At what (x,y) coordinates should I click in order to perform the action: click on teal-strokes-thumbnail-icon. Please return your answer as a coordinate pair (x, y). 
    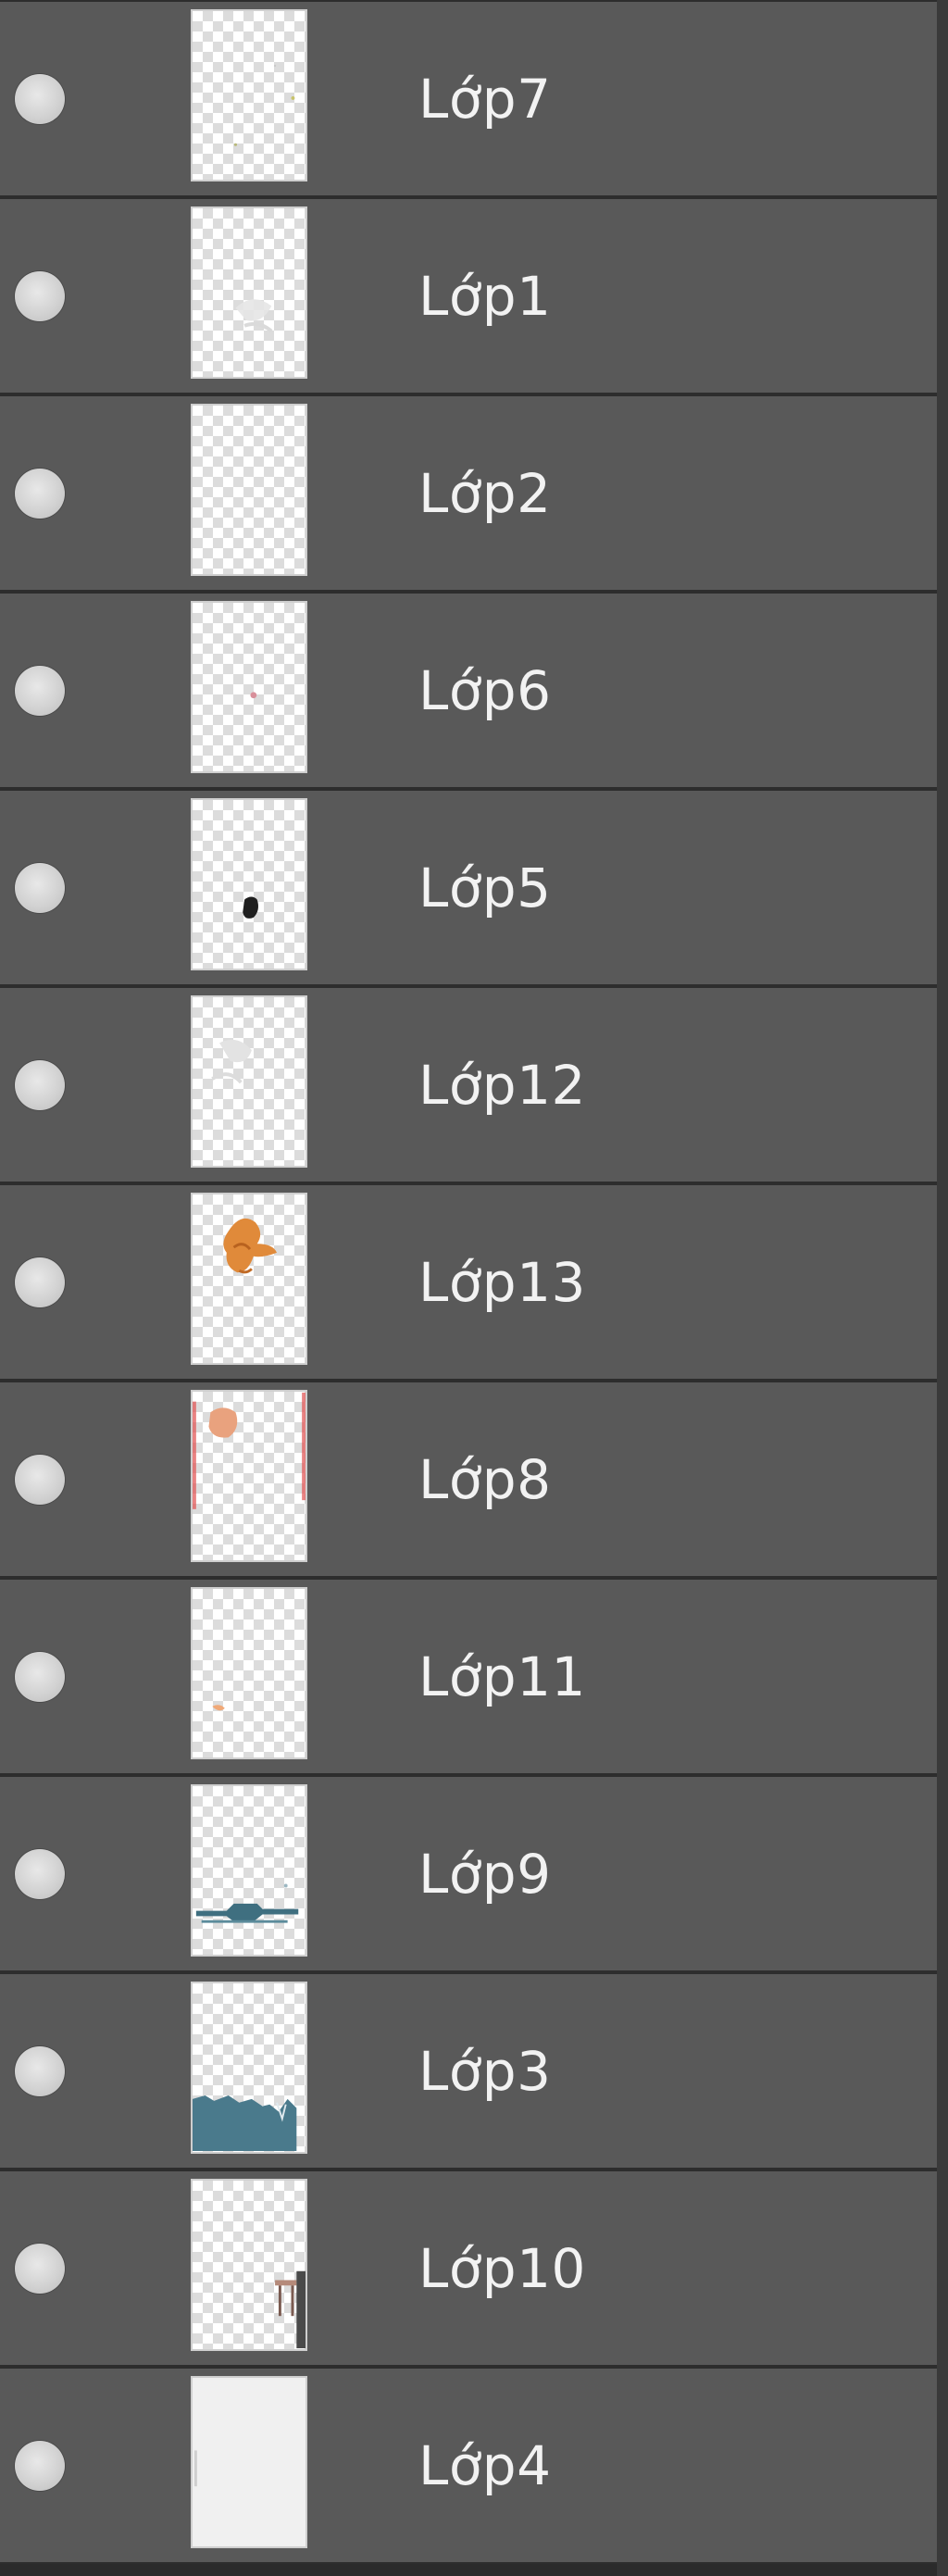
    Looking at the image, I should click on (247, 1903).